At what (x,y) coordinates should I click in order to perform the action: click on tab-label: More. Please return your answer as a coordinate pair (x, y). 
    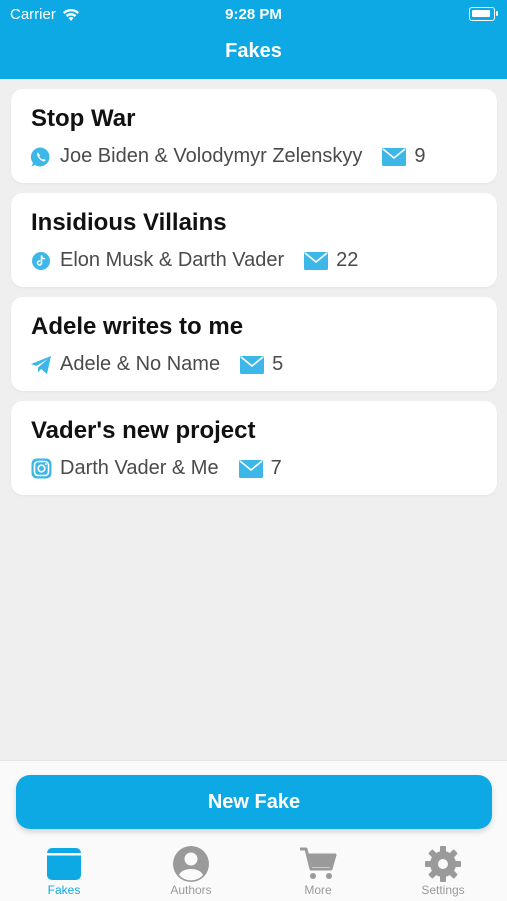
    Looking at the image, I should click on (318, 890).